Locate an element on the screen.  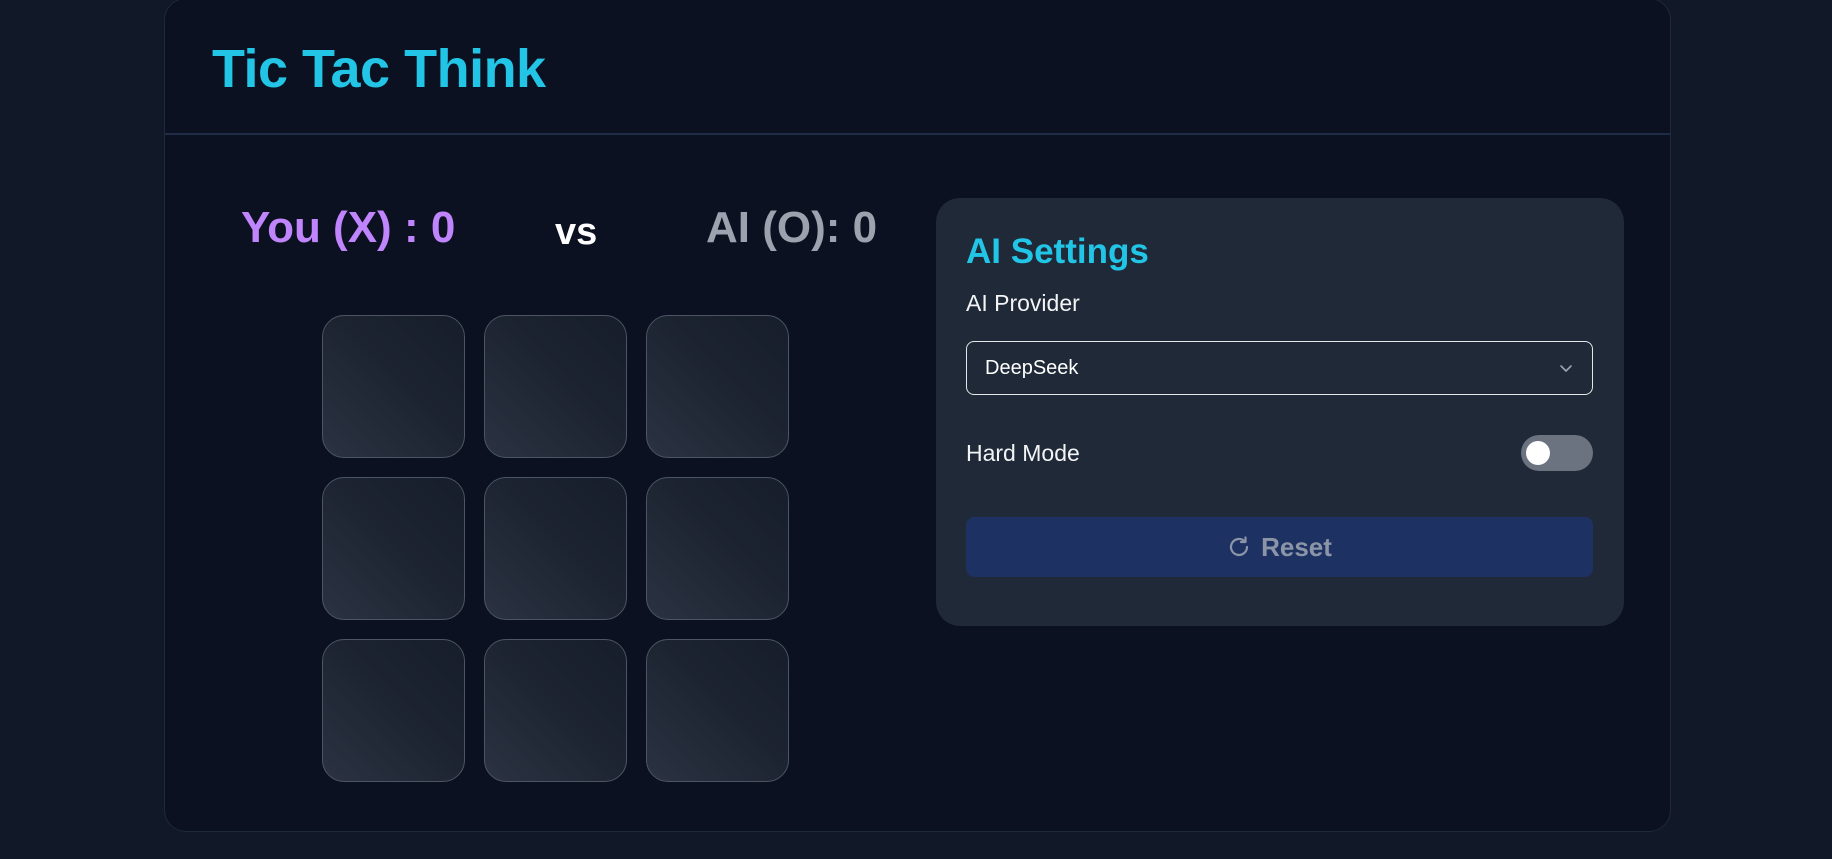
ai-score: AI (O): 0 is located at coordinates (792, 227).